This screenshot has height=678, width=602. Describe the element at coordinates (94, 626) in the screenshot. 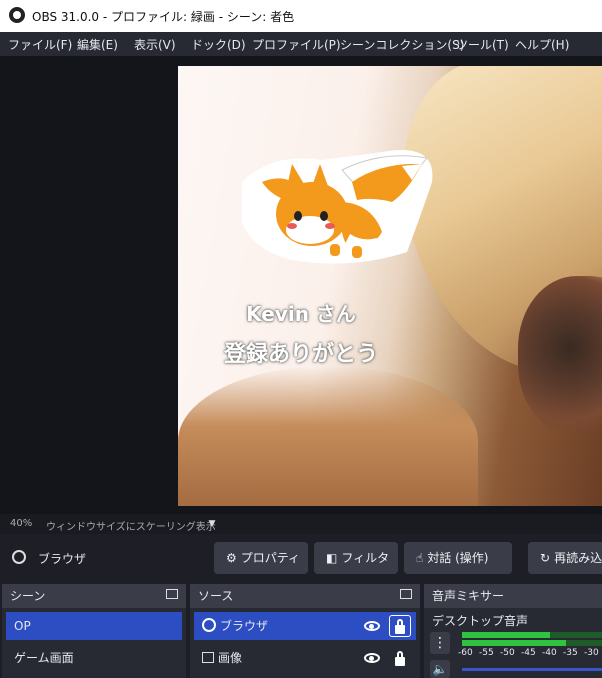

I see `scene-item-op: OP` at that location.